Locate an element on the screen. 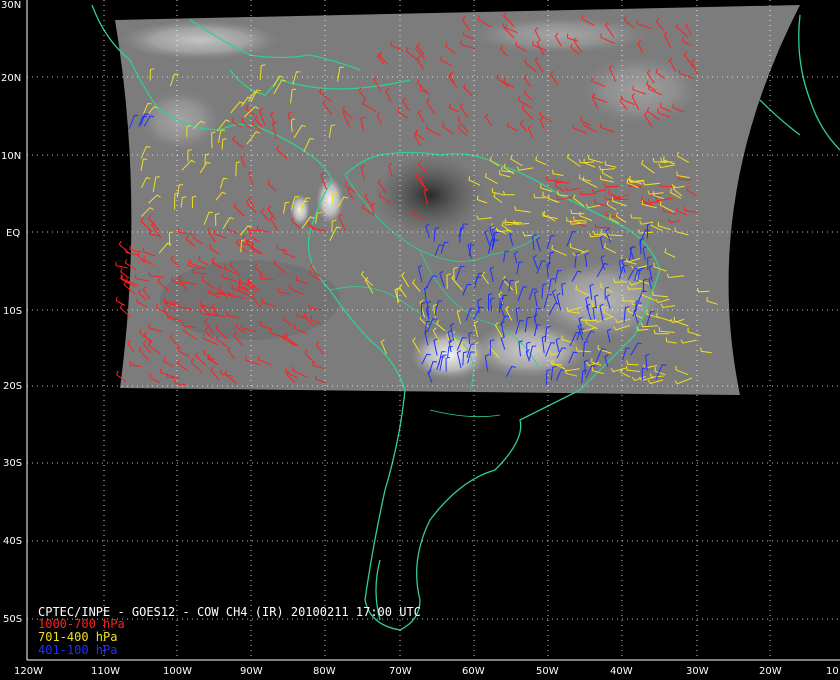  lon-label: 10 is located at coordinates (832, 671).